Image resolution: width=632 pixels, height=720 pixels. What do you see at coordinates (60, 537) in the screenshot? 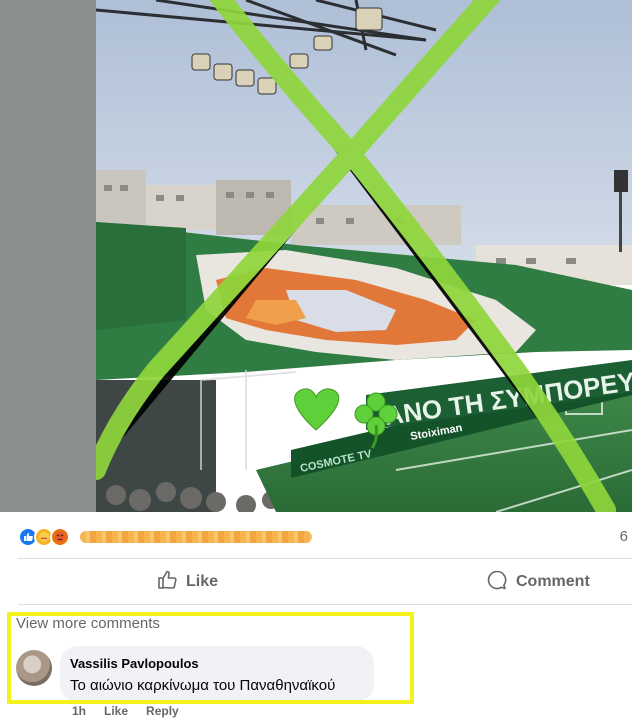
I see `angry-reaction-icon` at bounding box center [60, 537].